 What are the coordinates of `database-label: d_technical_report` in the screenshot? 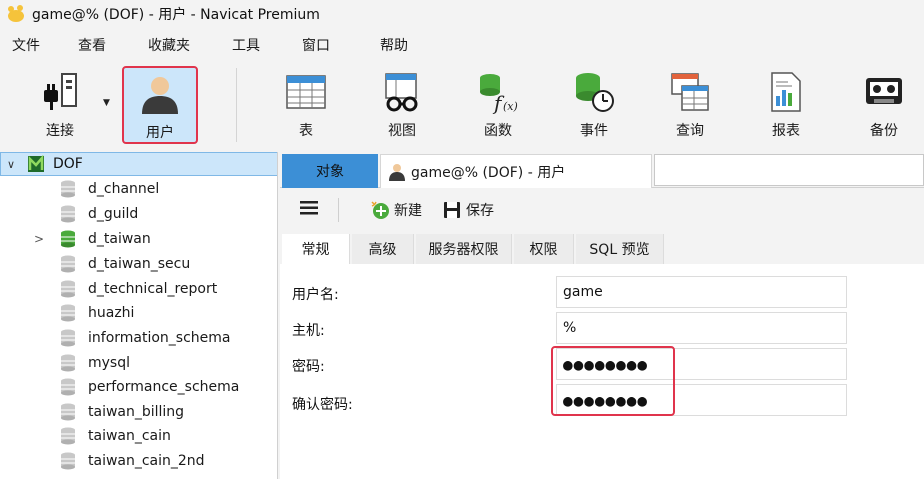 It's located at (153, 289).